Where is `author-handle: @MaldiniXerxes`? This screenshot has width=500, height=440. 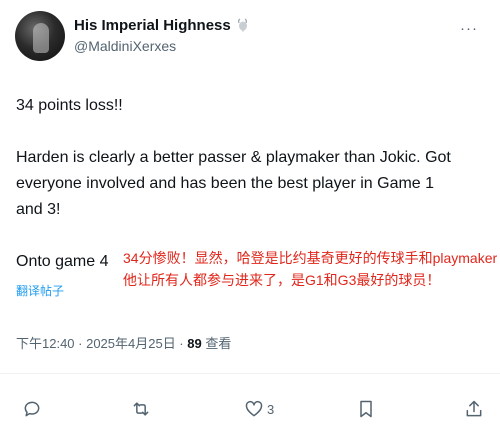 author-handle: @MaldiniXerxes is located at coordinates (125, 46).